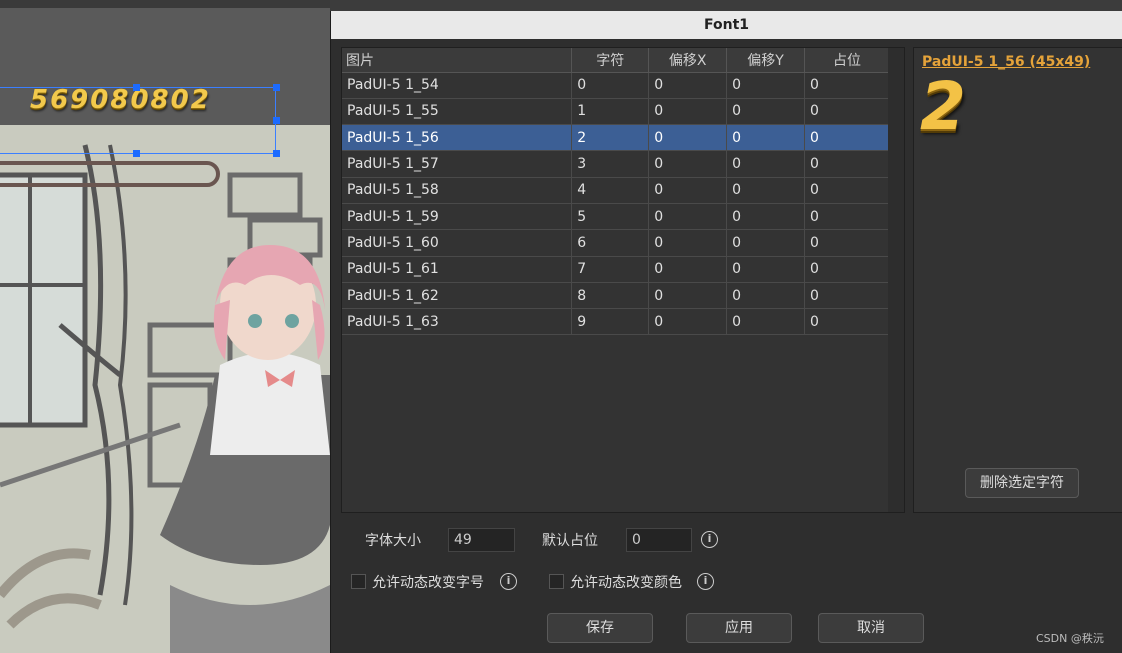 The height and width of the screenshot is (653, 1122). Describe the element at coordinates (276, 87) in the screenshot. I see `resize-handle-top-right` at that location.